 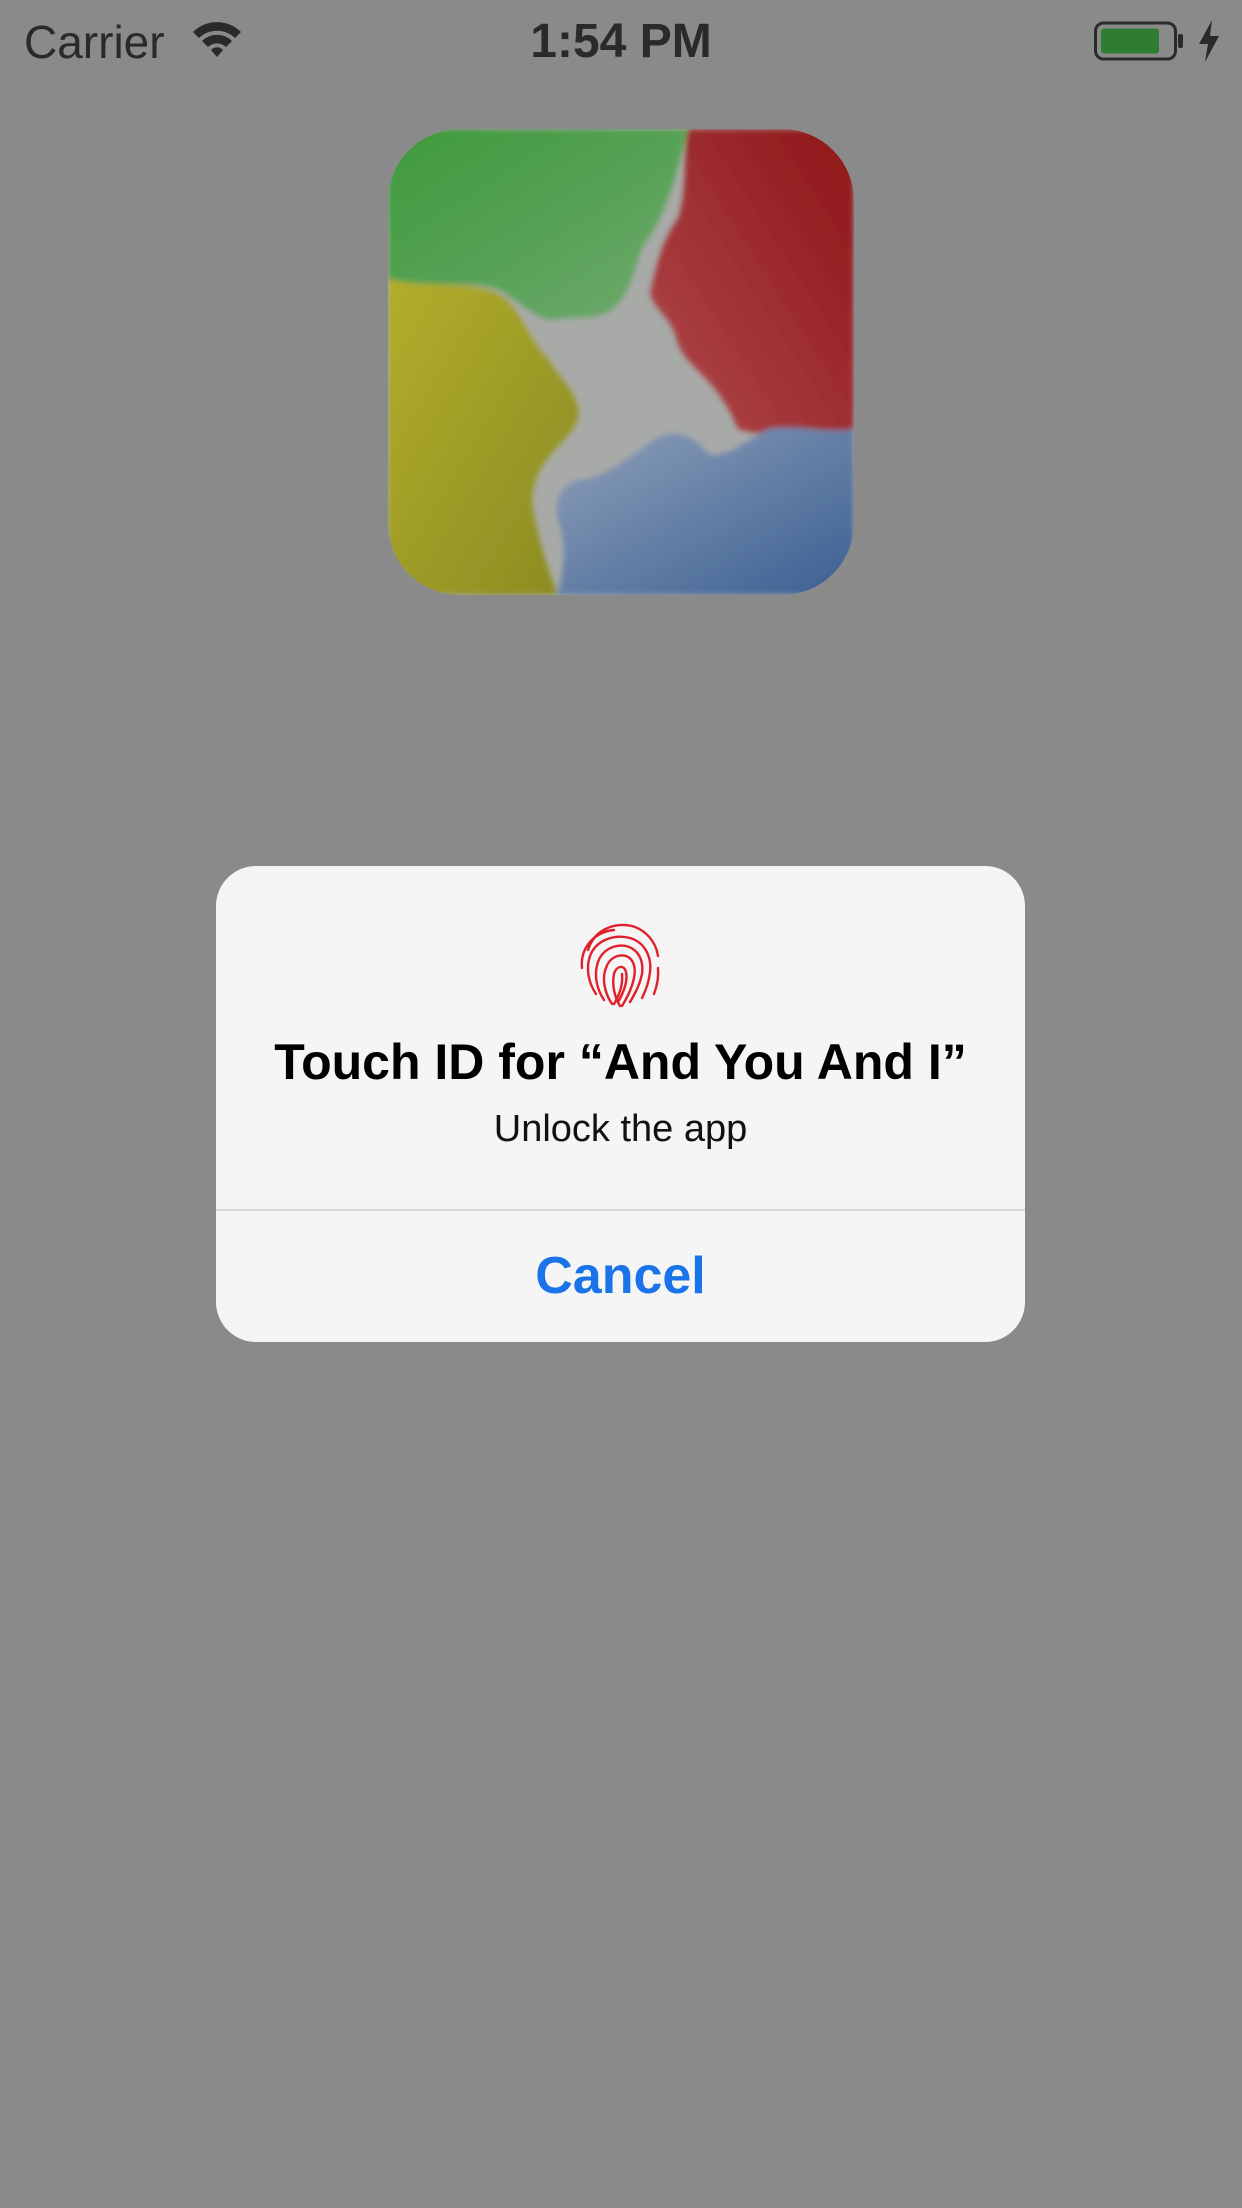 What do you see at coordinates (620, 1129) in the screenshot?
I see `dialog-subtitle: Unlock the app` at bounding box center [620, 1129].